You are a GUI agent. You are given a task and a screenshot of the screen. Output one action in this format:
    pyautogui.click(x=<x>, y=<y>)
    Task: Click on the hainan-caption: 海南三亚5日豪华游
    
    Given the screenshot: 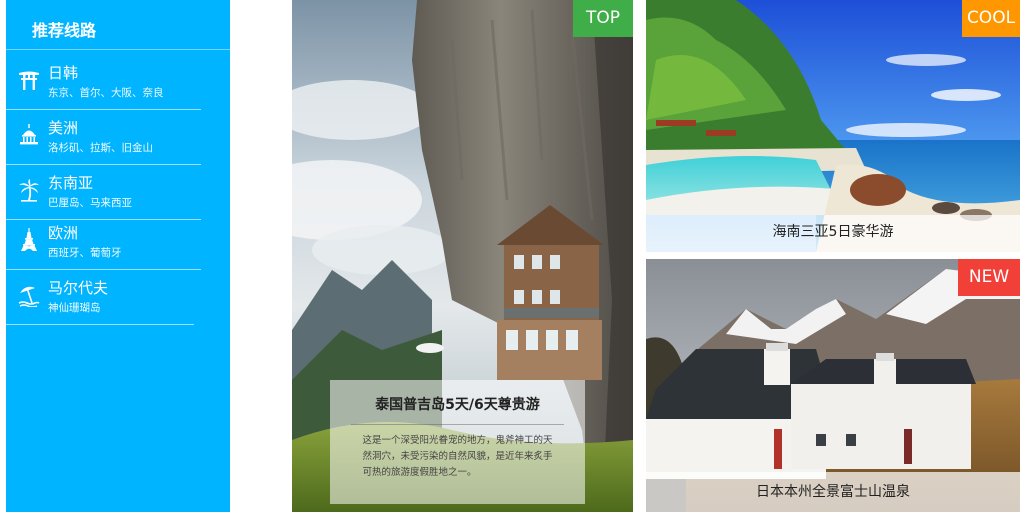 What is the action you would take?
    pyautogui.click(x=833, y=233)
    